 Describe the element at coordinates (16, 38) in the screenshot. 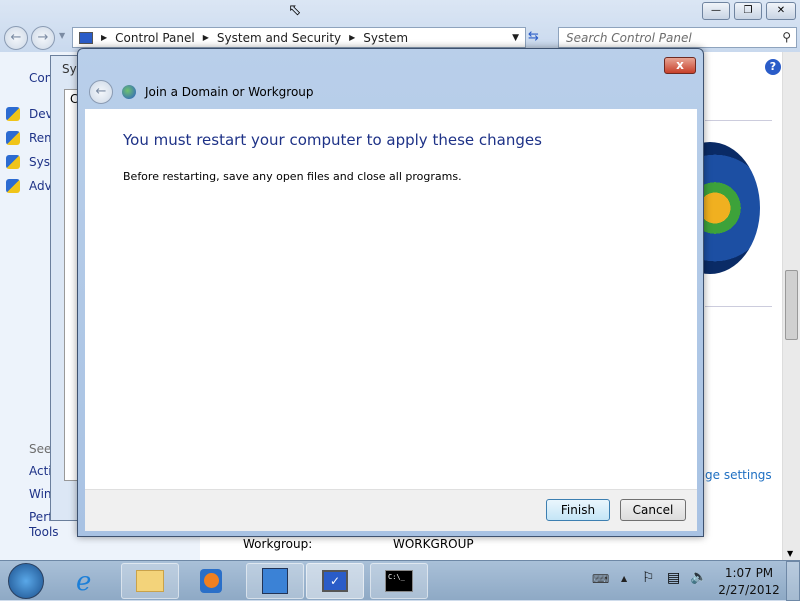

I see `back-button: ←` at that location.